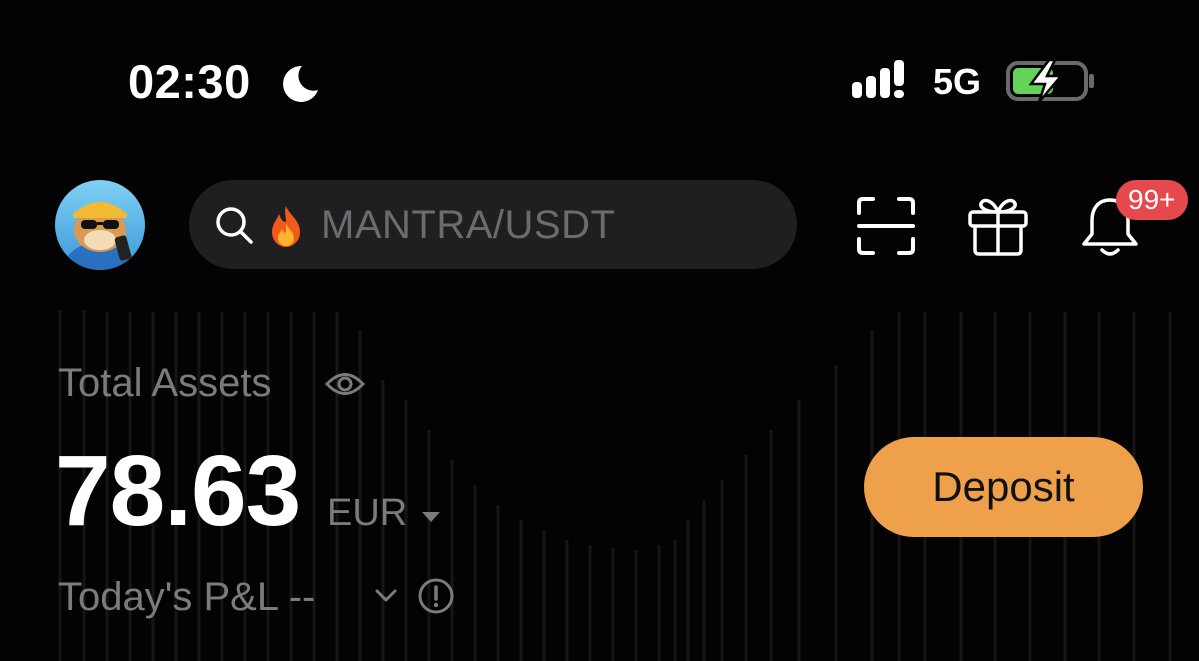 This screenshot has width=1199, height=661. I want to click on search-icon, so click(234, 225).